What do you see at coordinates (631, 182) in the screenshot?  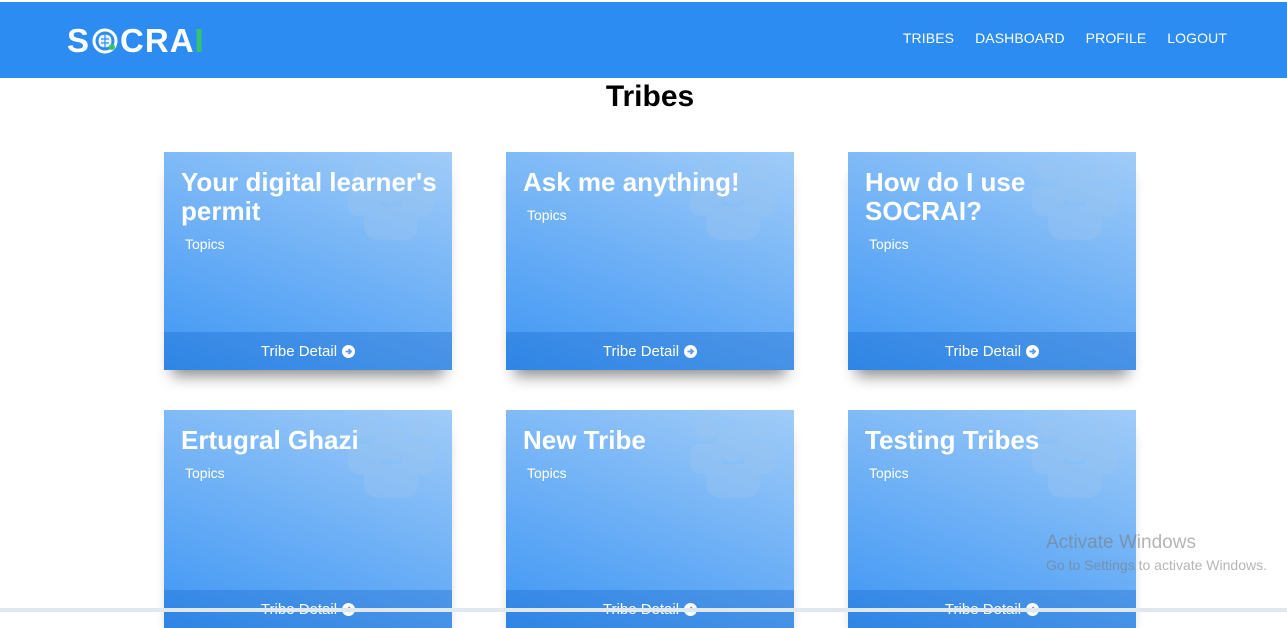 I see `tribe-title: Ask me anything!` at bounding box center [631, 182].